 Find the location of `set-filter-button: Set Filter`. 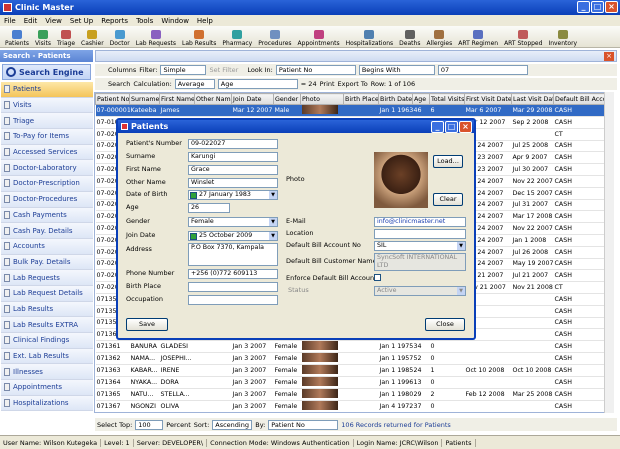

set-filter-button: Set Filter is located at coordinates (223, 70).